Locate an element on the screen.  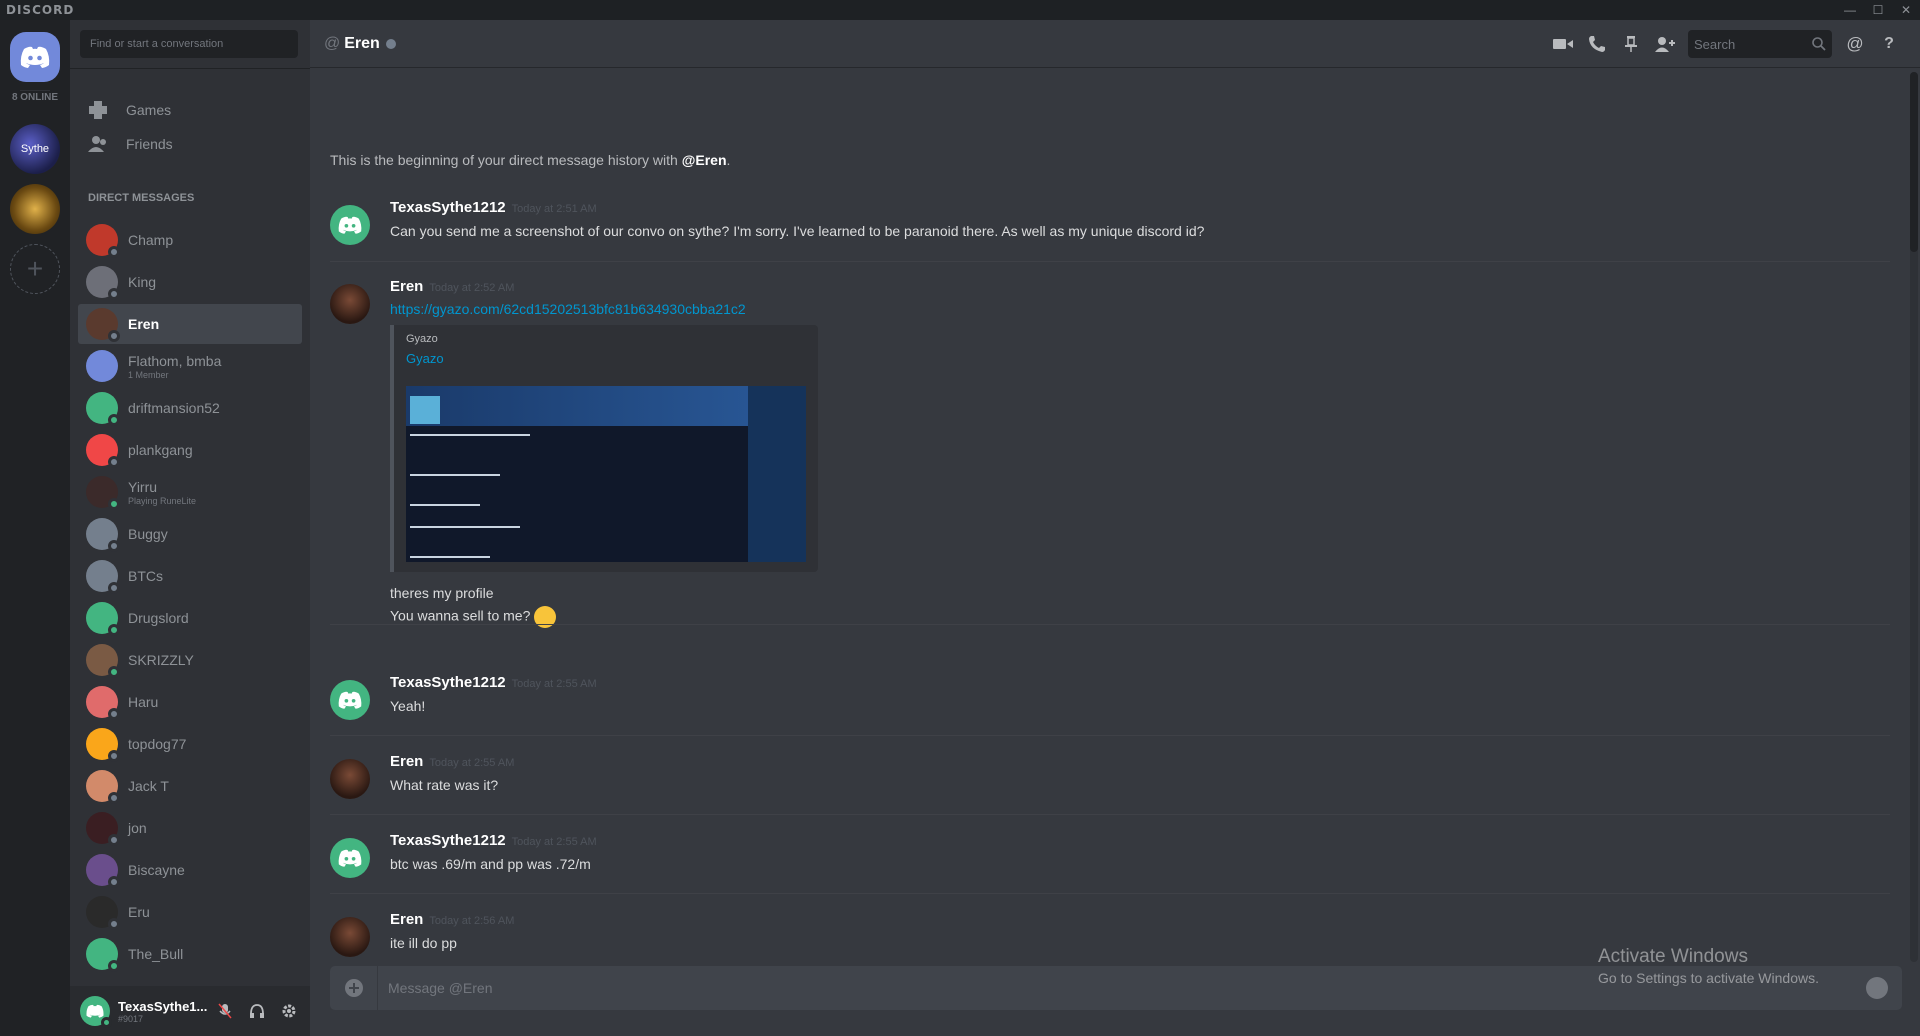
dm-names: King is located at coordinates (142, 282).